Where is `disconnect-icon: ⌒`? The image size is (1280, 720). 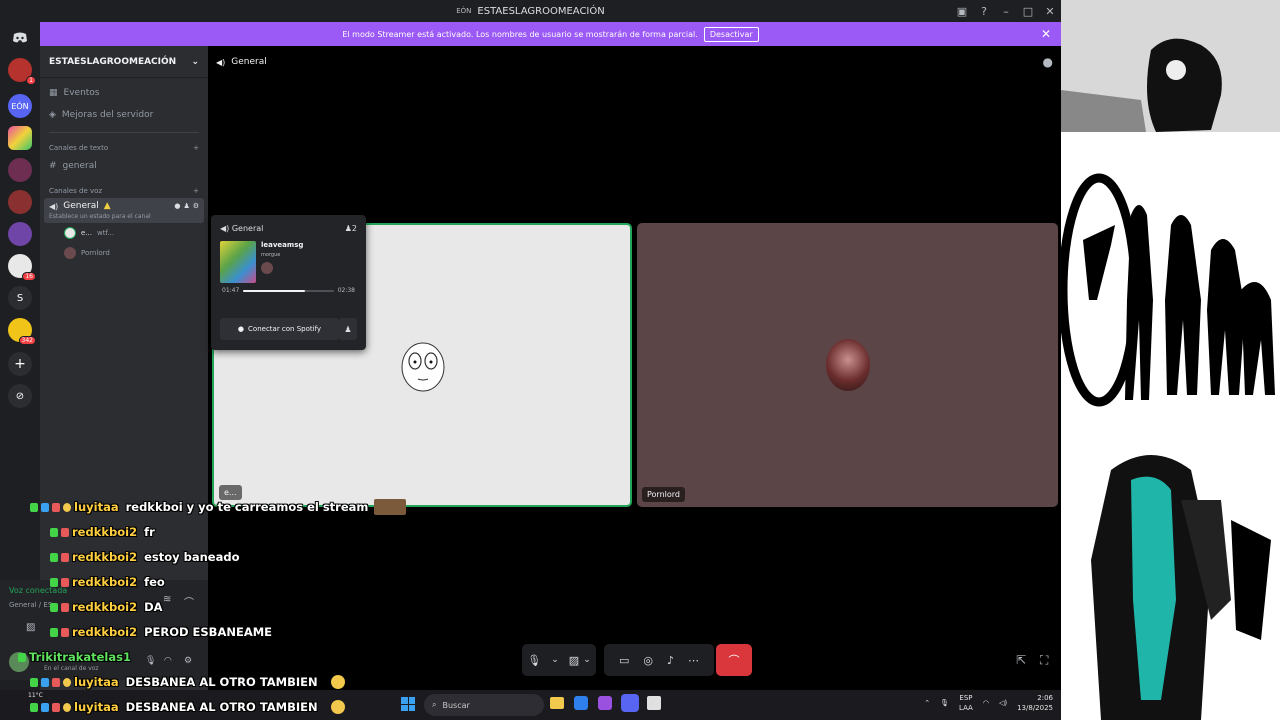 disconnect-icon: ⌒ is located at coordinates (189, 601).